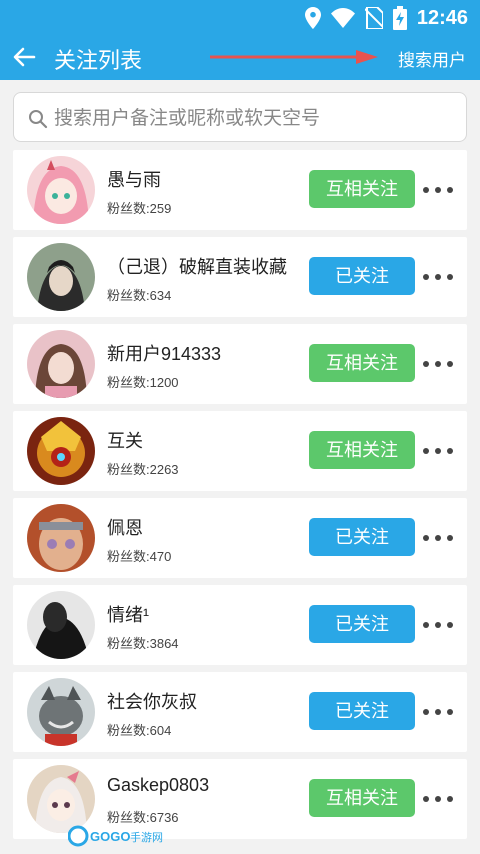  I want to click on list-item: 新用户914333 粉丝数:1200 互相关注, so click(240, 364).